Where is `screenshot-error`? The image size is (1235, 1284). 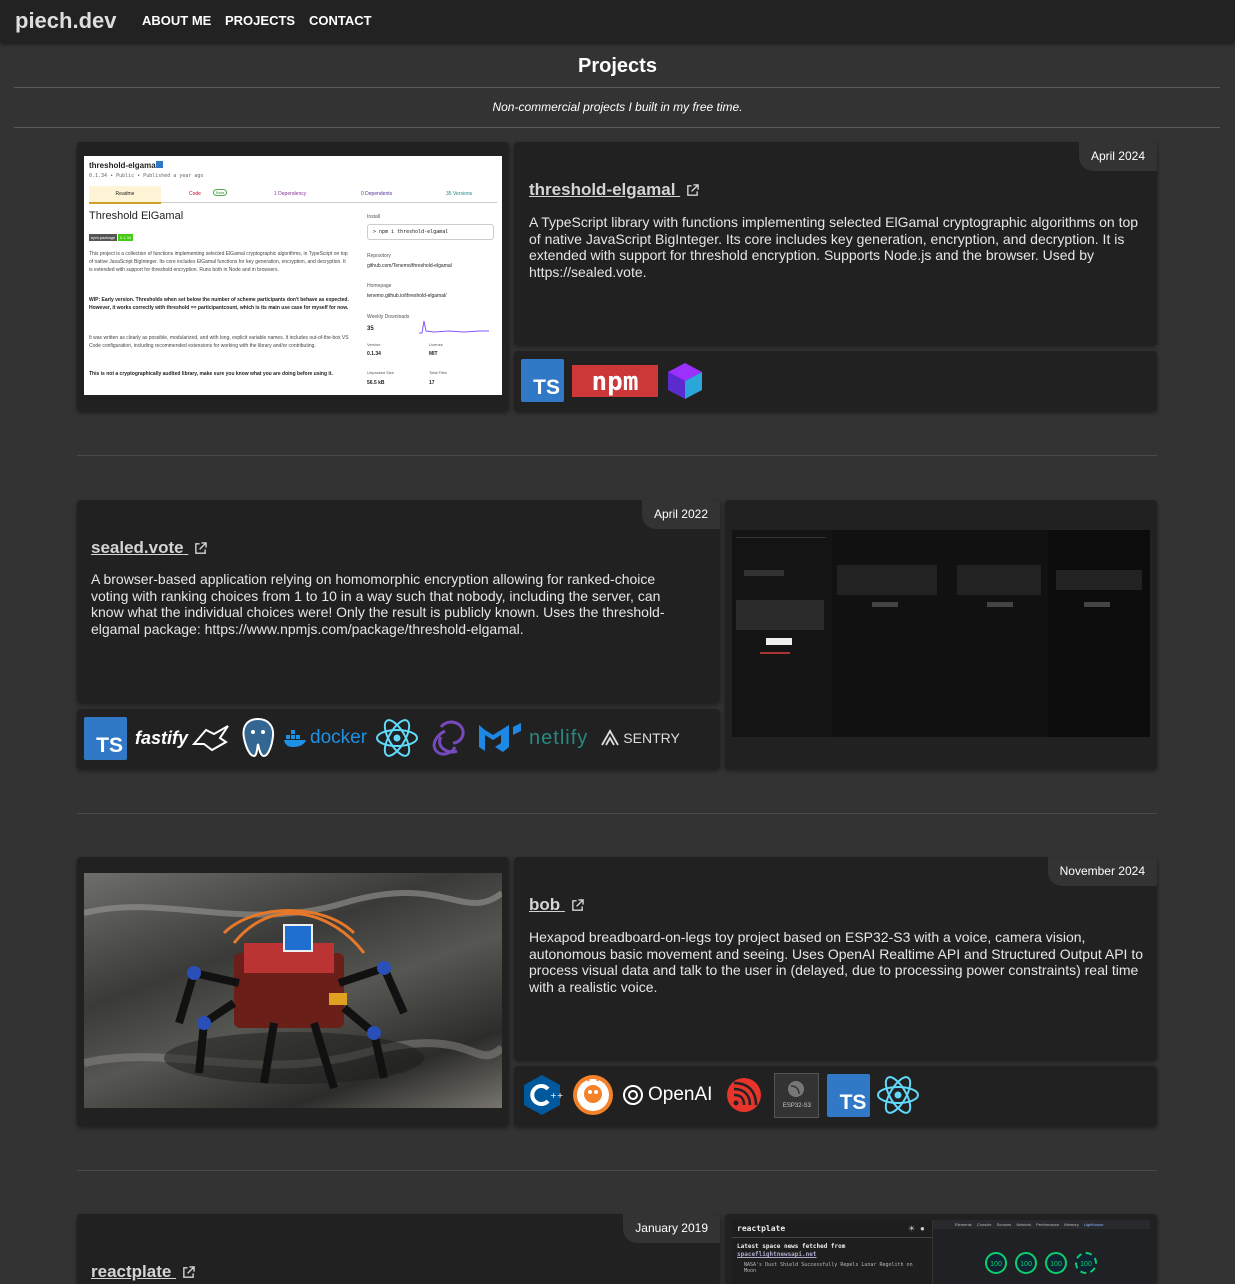 screenshot-error is located at coordinates (775, 653).